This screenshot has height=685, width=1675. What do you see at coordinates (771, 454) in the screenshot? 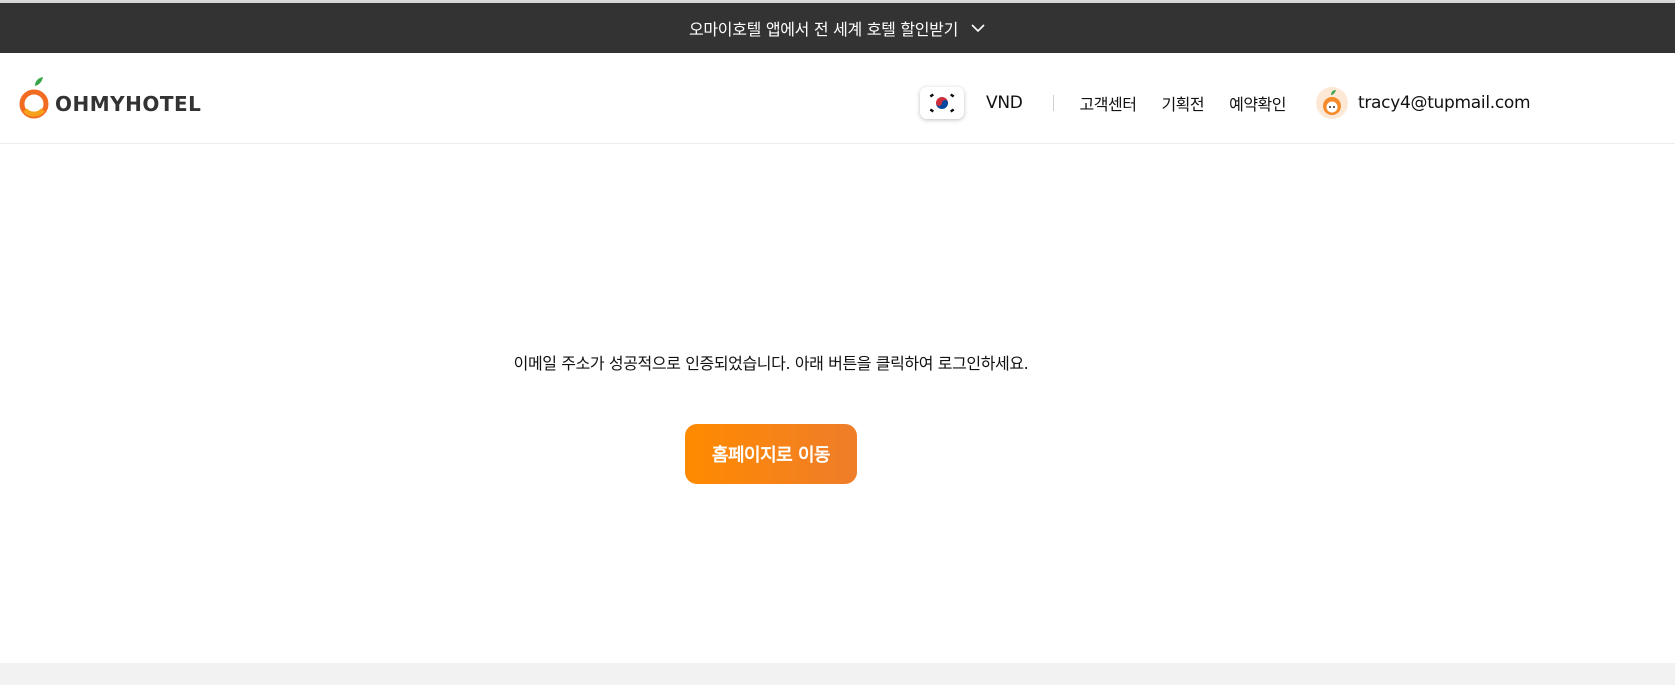
I see `go-to-homepage-button: 홈페이지로 이동` at bounding box center [771, 454].